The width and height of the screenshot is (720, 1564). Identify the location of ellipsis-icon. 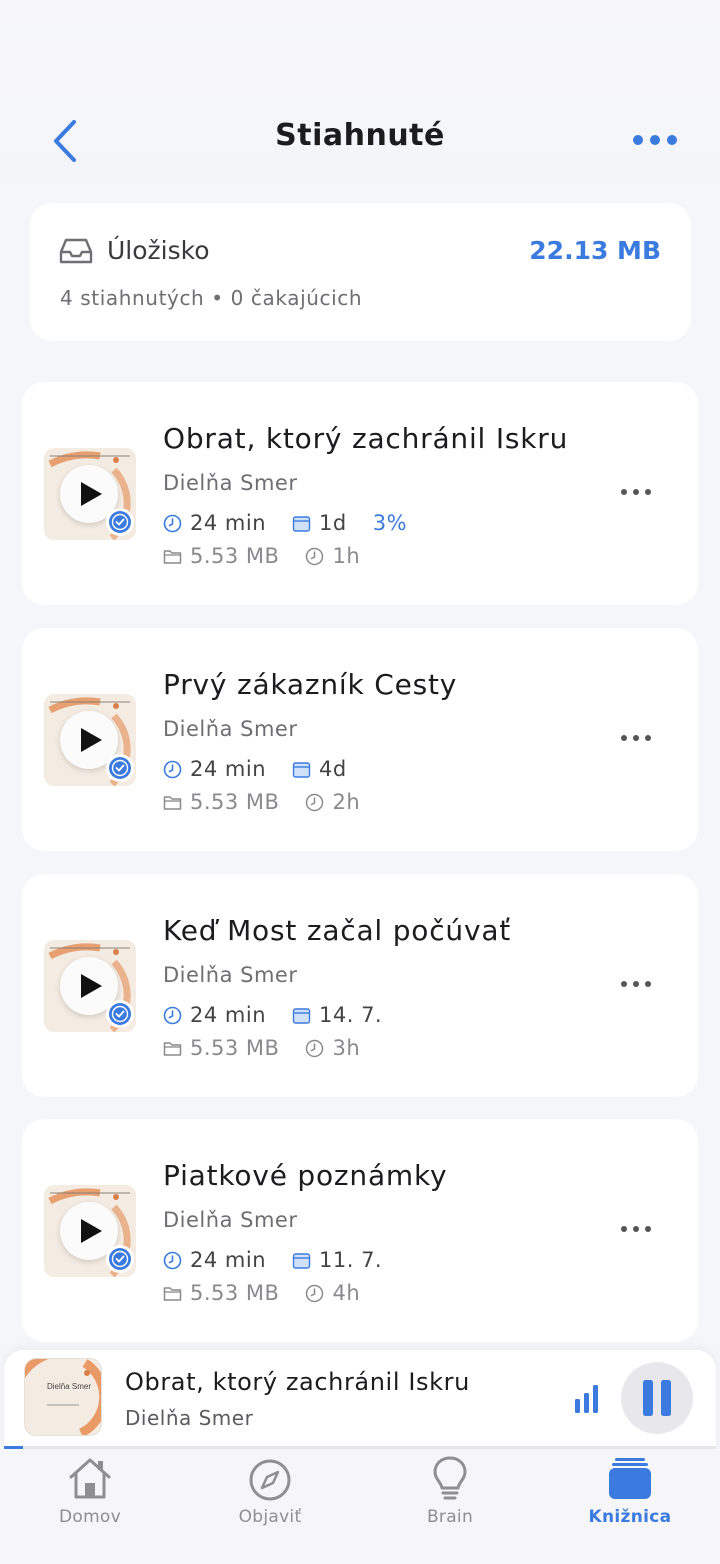
(655, 140).